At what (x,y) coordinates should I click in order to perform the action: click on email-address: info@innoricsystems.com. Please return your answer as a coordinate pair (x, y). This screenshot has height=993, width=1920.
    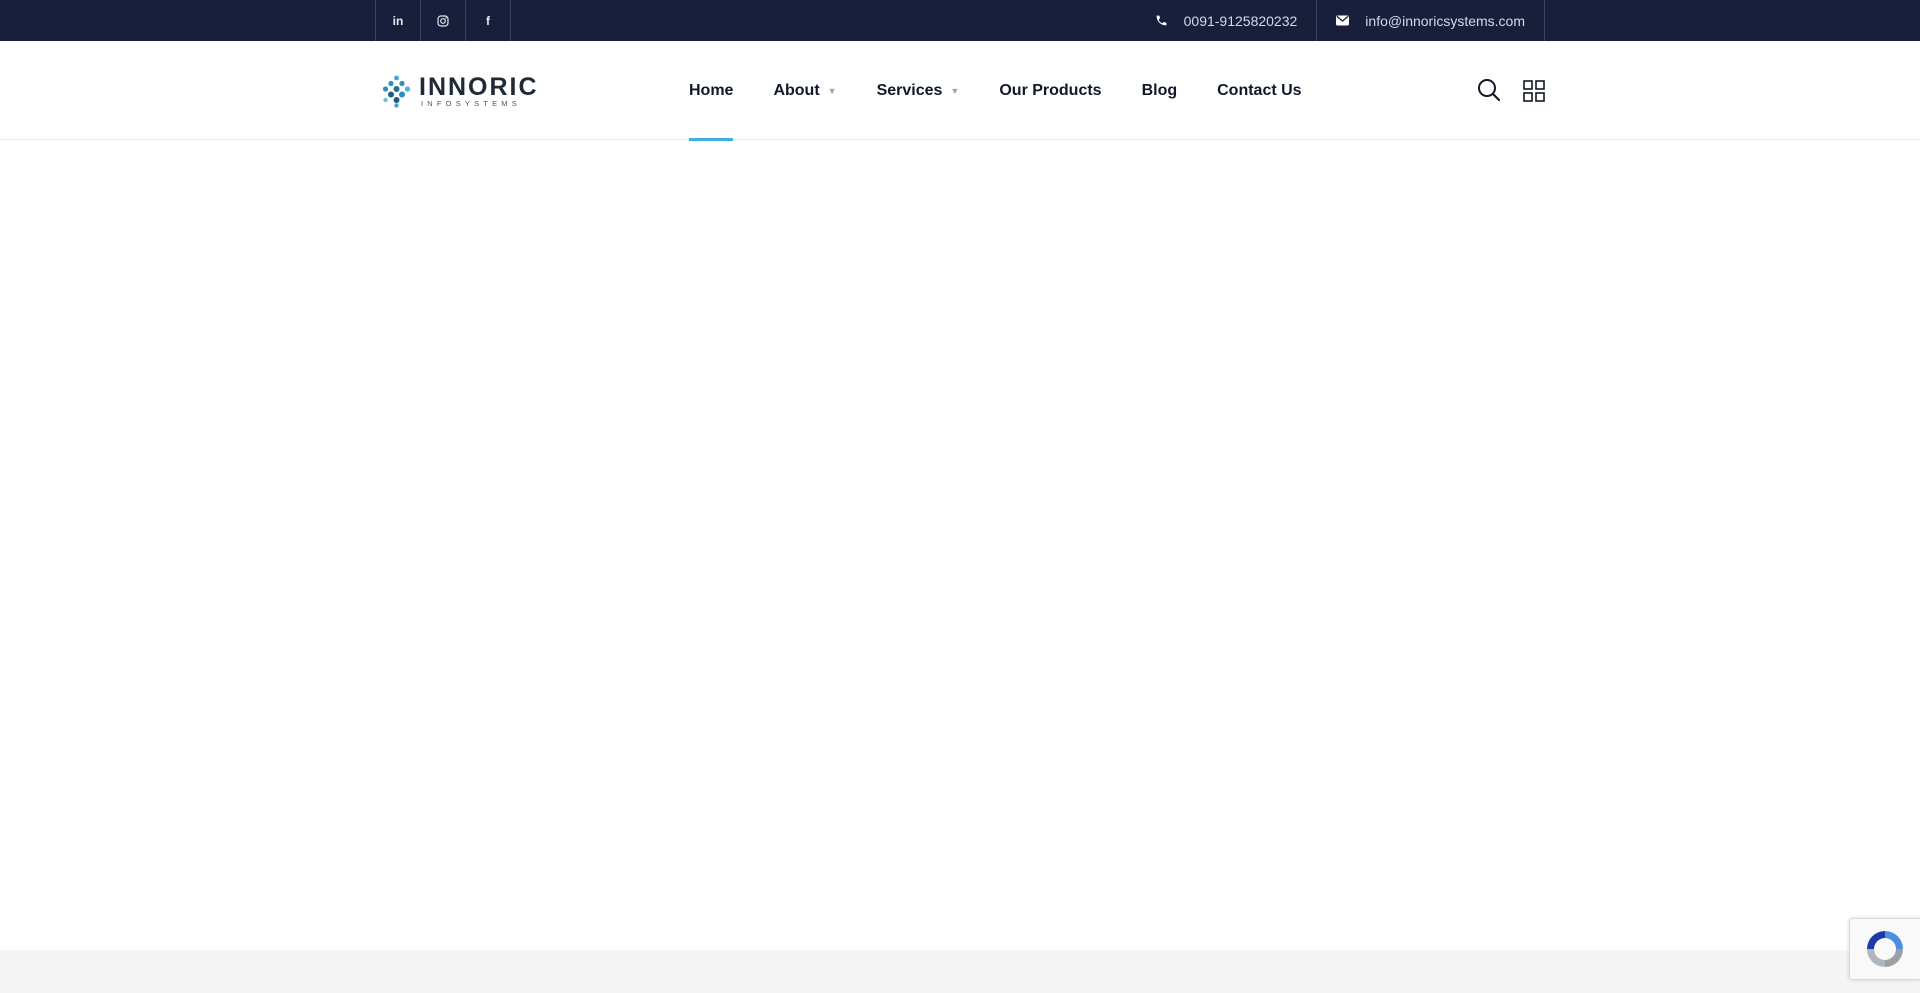
    Looking at the image, I should click on (1445, 20).